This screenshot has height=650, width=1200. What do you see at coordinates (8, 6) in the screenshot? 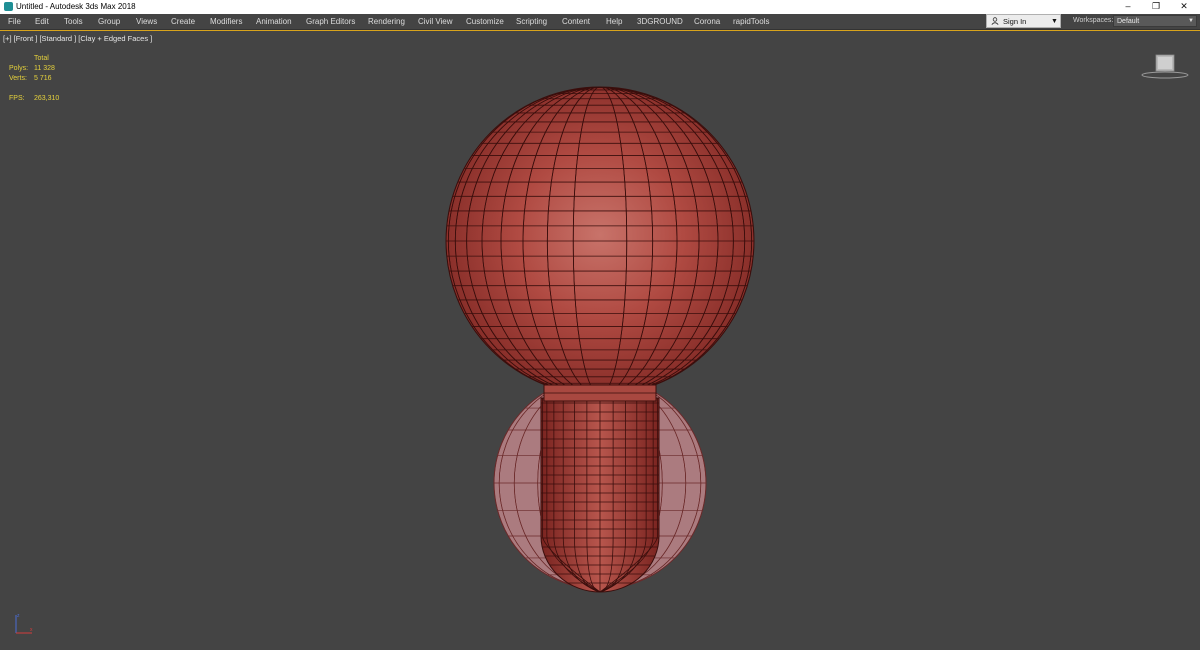
I see `app-icon` at bounding box center [8, 6].